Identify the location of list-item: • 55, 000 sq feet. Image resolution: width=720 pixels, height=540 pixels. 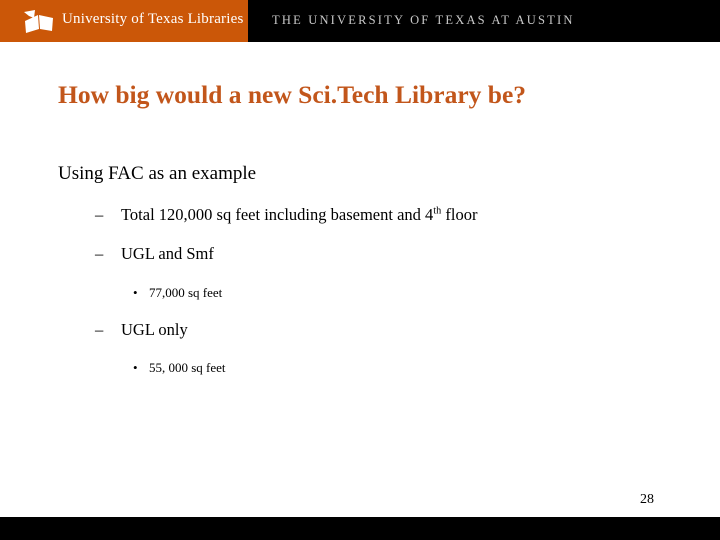
(179, 368).